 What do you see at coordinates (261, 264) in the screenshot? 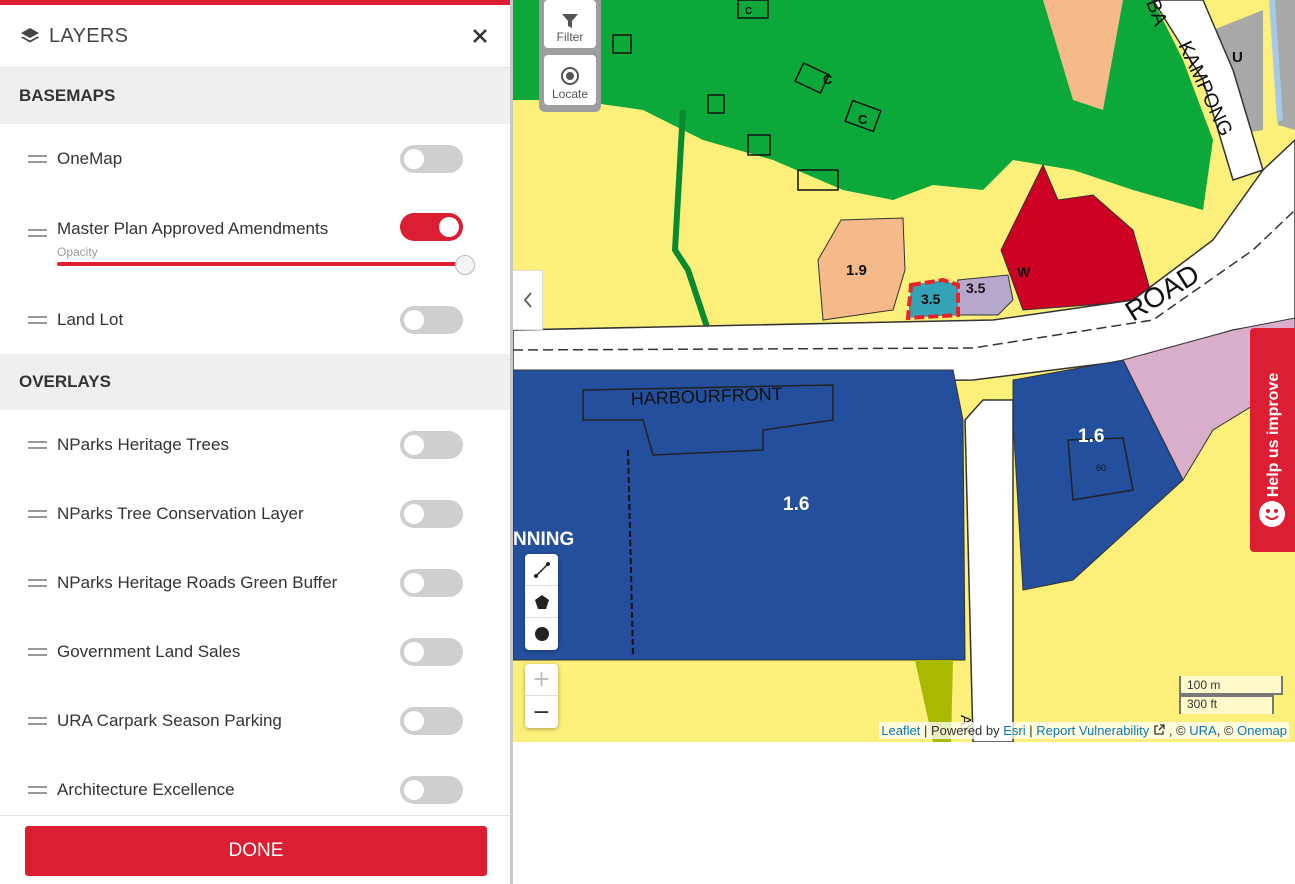
I see `opacity-slider-track` at bounding box center [261, 264].